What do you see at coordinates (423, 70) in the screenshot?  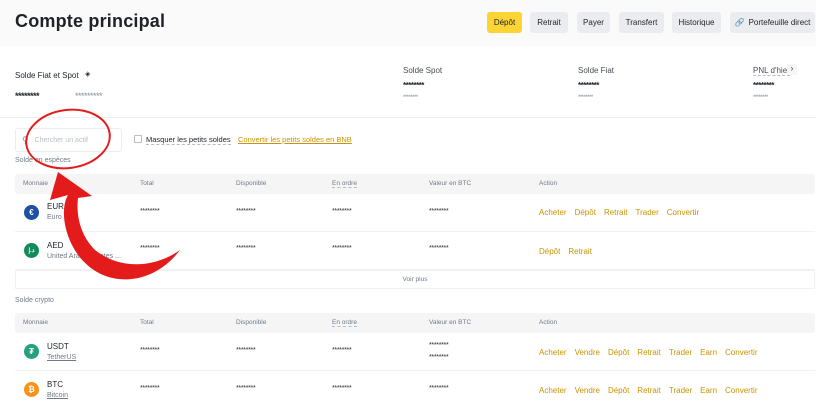 I see `spot-balance-label: Solde Spot` at bounding box center [423, 70].